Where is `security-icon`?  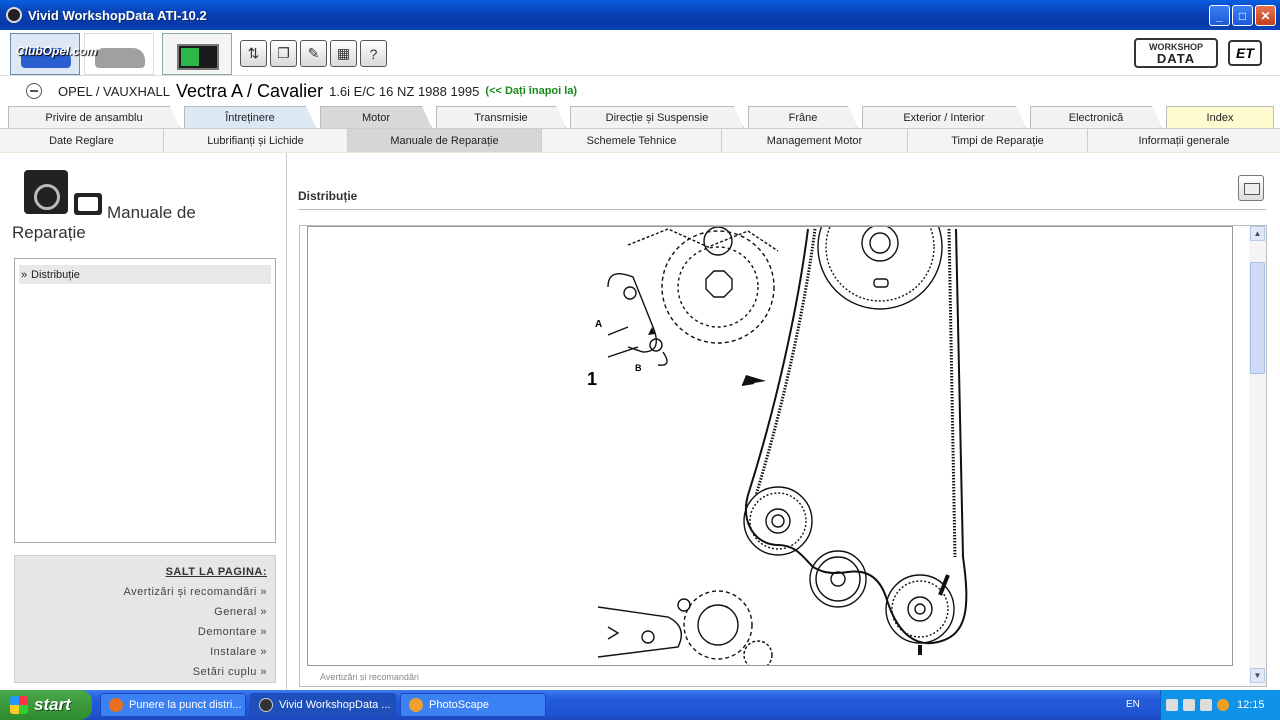
security-icon is located at coordinates (1206, 705).